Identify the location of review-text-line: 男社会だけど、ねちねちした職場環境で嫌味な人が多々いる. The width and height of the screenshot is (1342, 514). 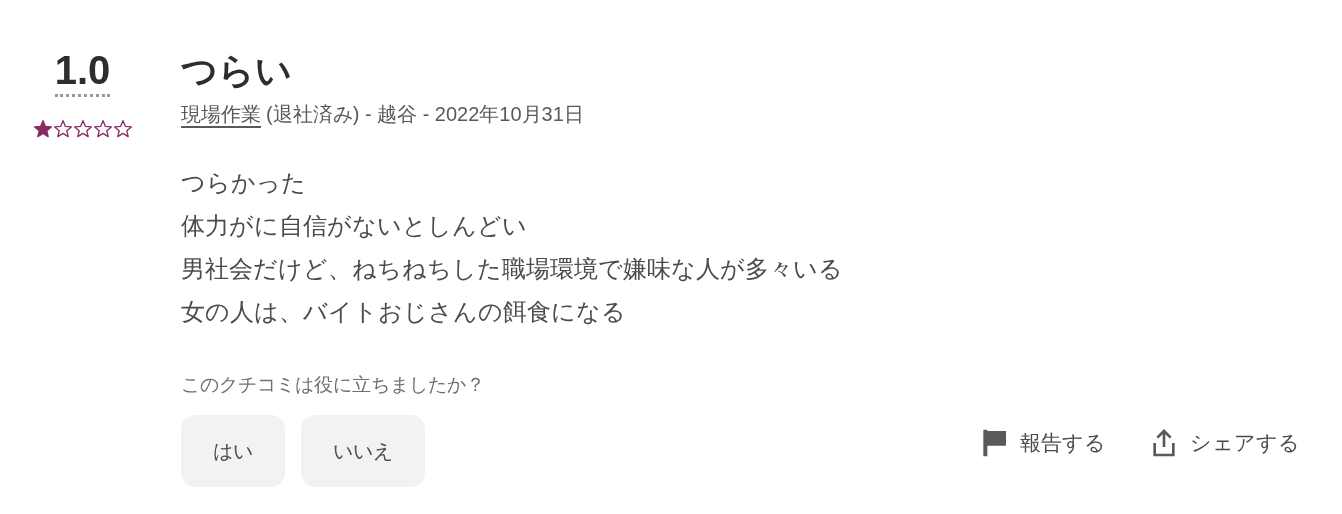
(512, 269).